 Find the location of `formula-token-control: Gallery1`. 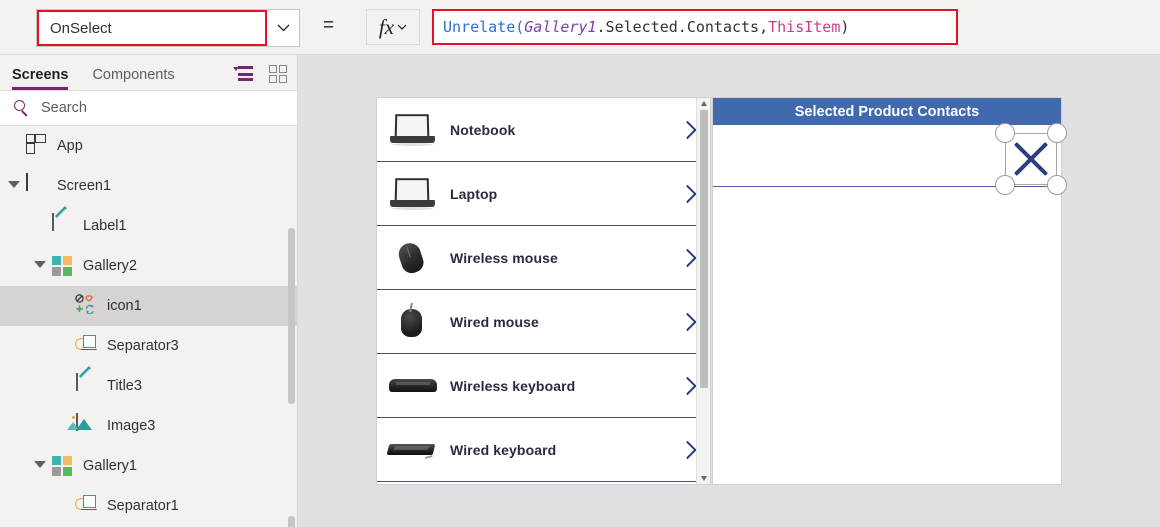

formula-token-control: Gallery1 is located at coordinates (560, 27).